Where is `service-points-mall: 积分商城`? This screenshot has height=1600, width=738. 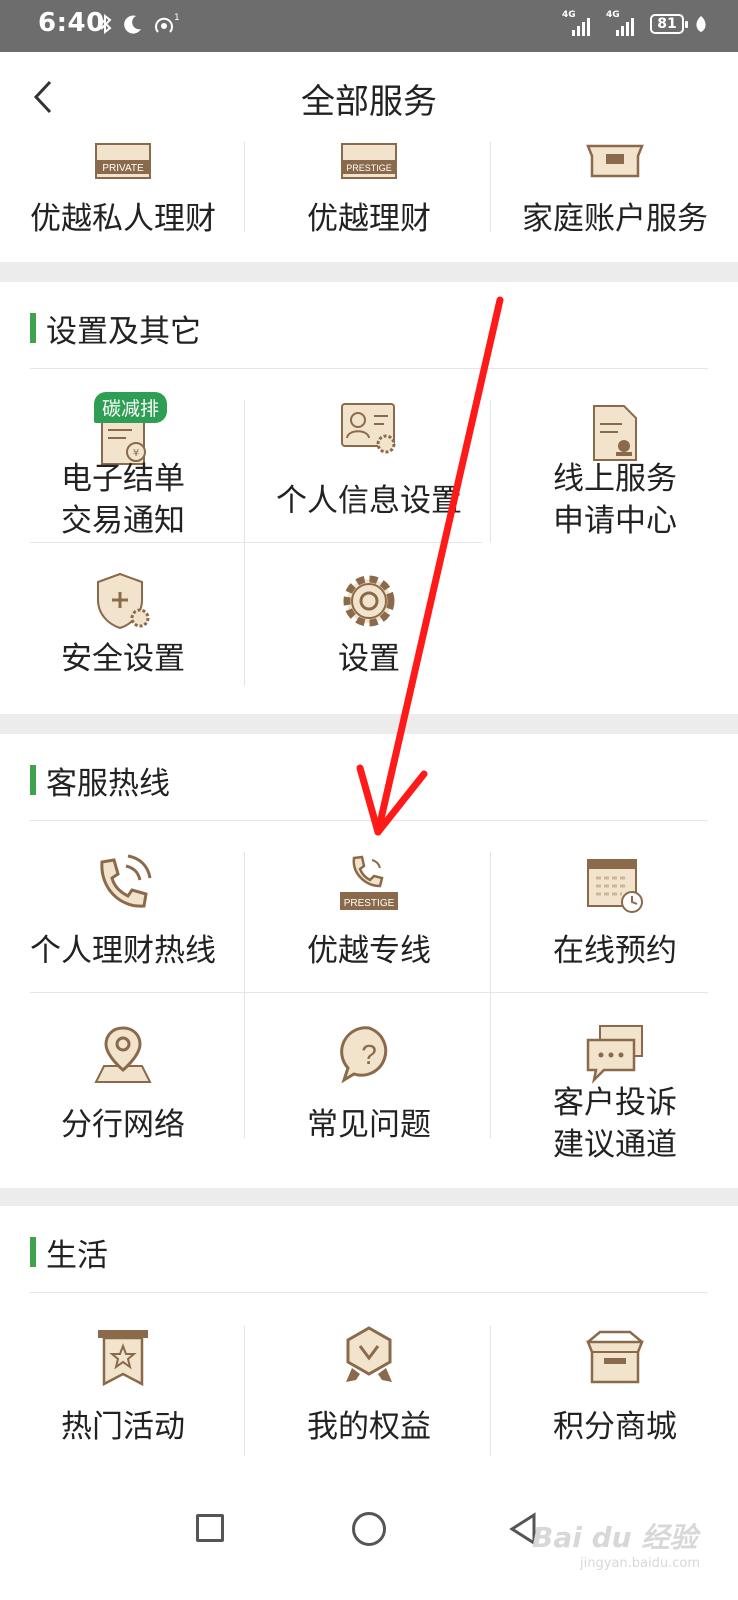 service-points-mall: 积分商城 is located at coordinates (615, 1386).